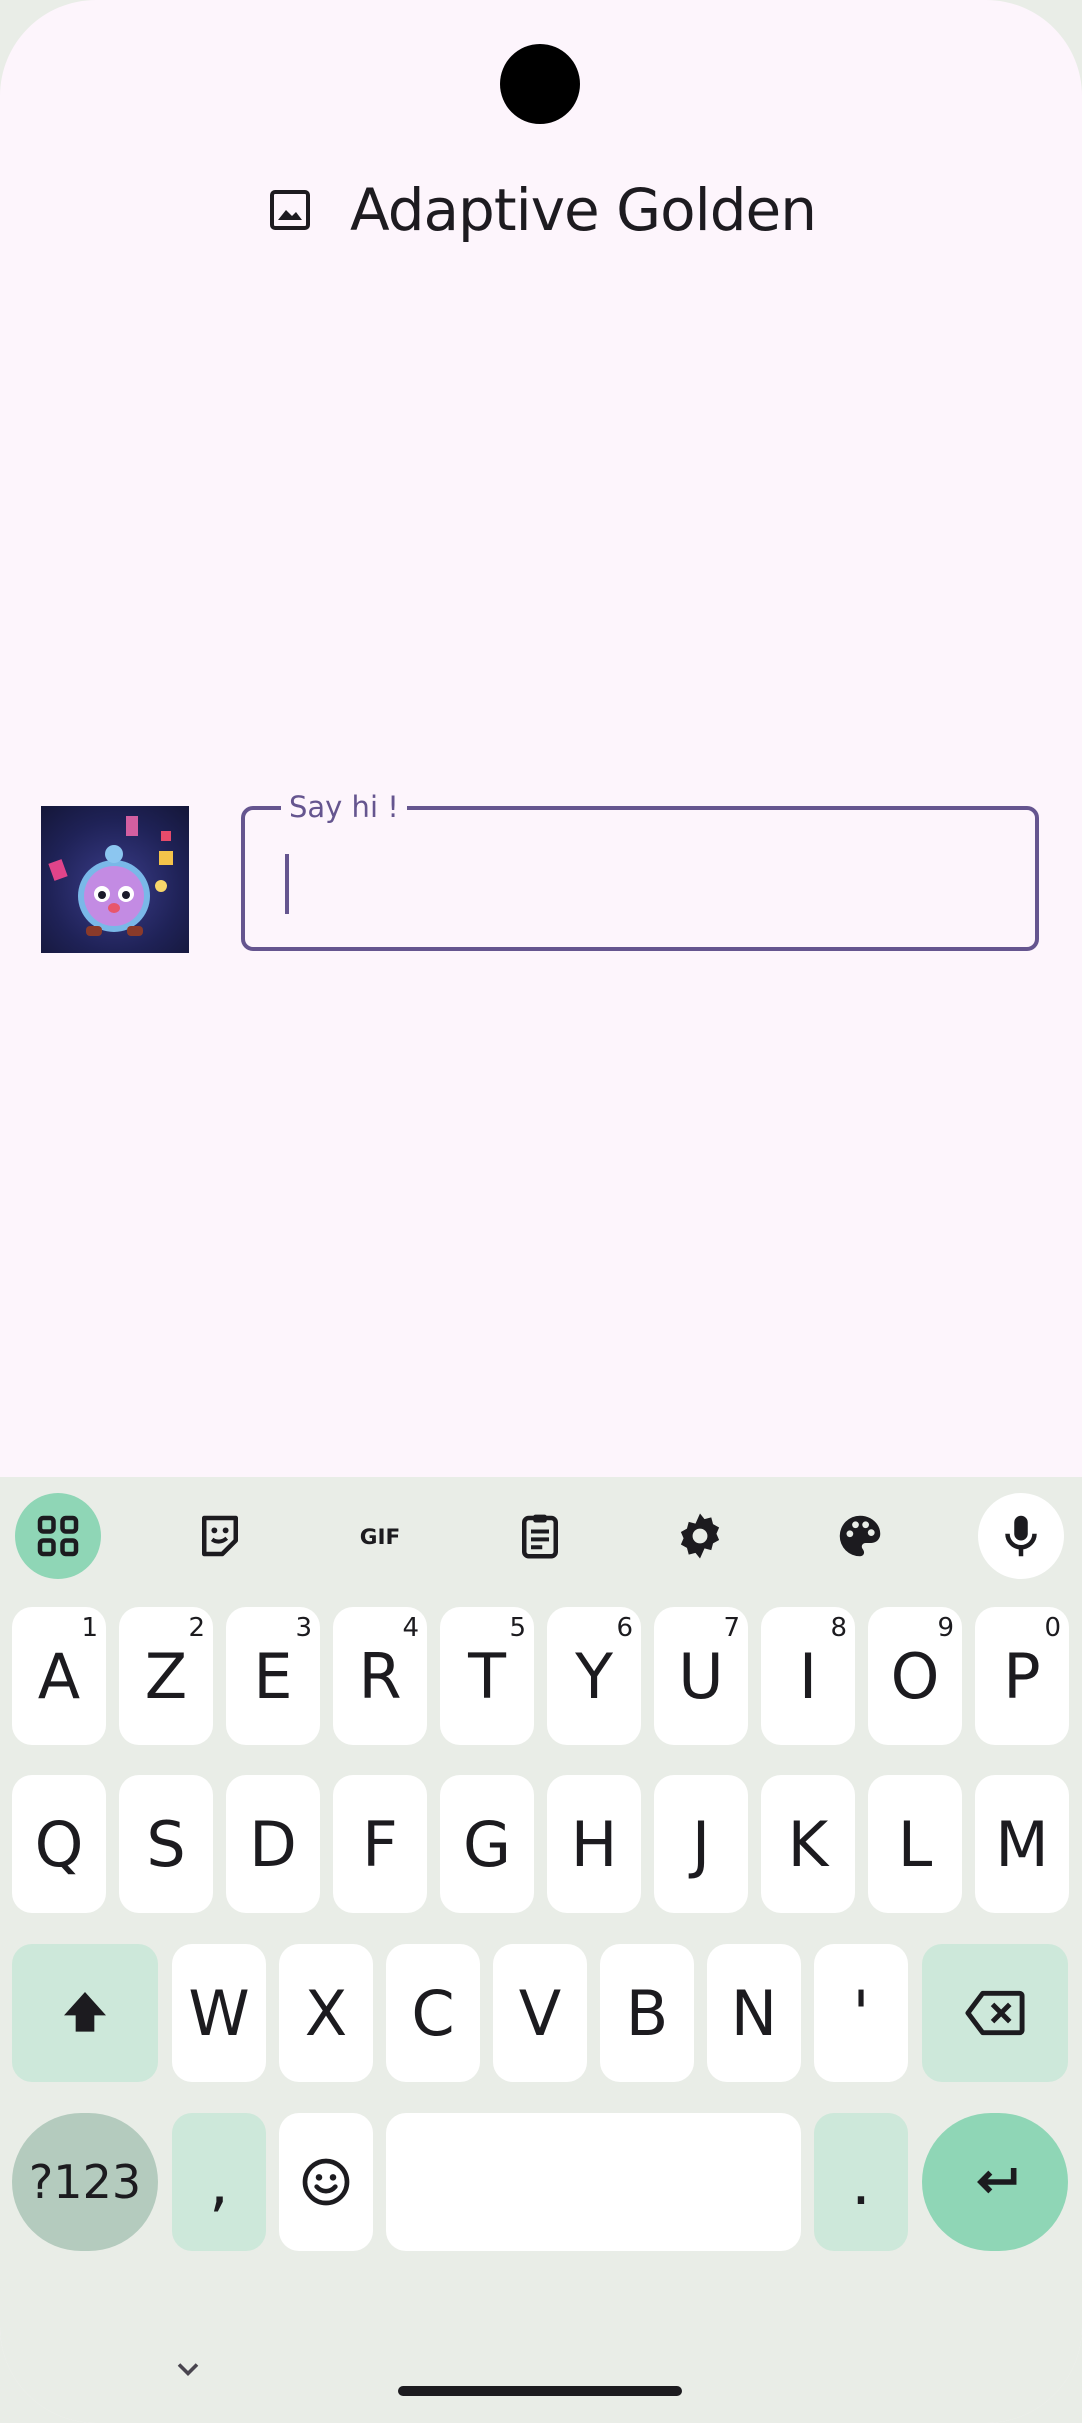 This screenshot has height=2423, width=1082. I want to click on keyboard-toolbar: GIF, so click(541, 1532).